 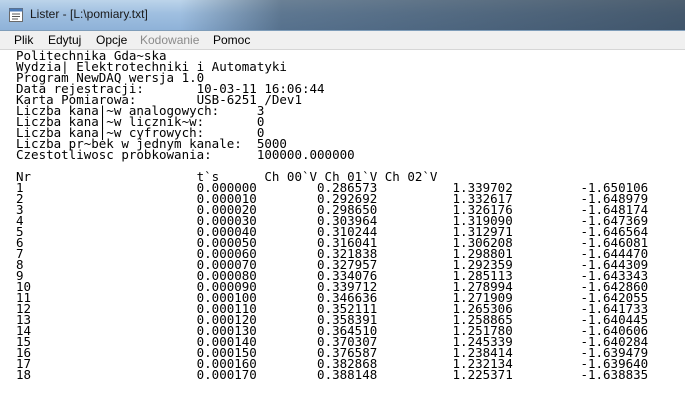 What do you see at coordinates (111, 40) in the screenshot?
I see `menu-opcje: Opcje` at bounding box center [111, 40].